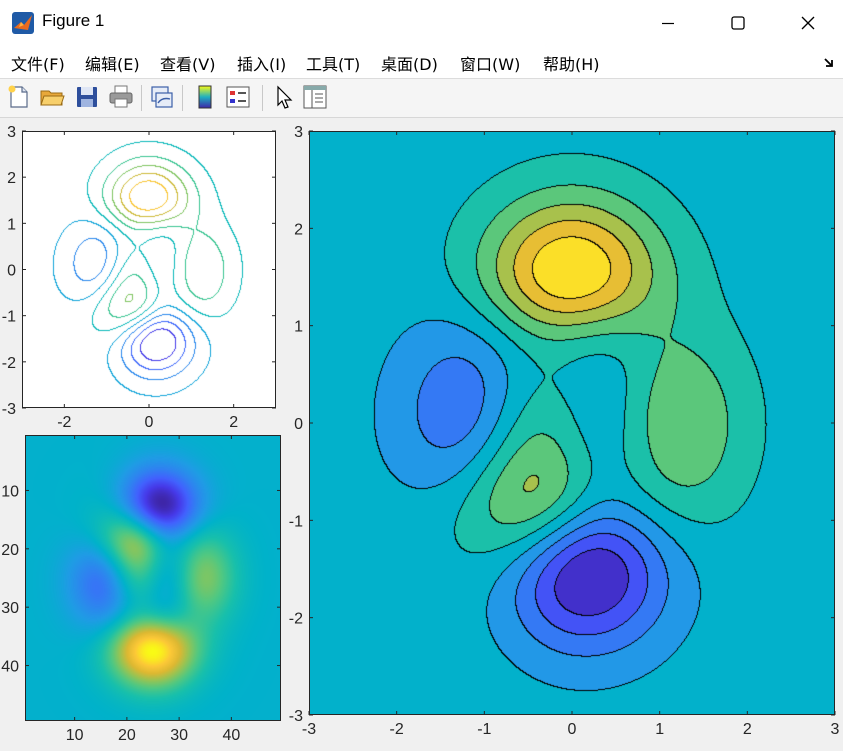 This screenshot has height=751, width=843. What do you see at coordinates (73, 20) in the screenshot?
I see `window-title: Figure 1` at bounding box center [73, 20].